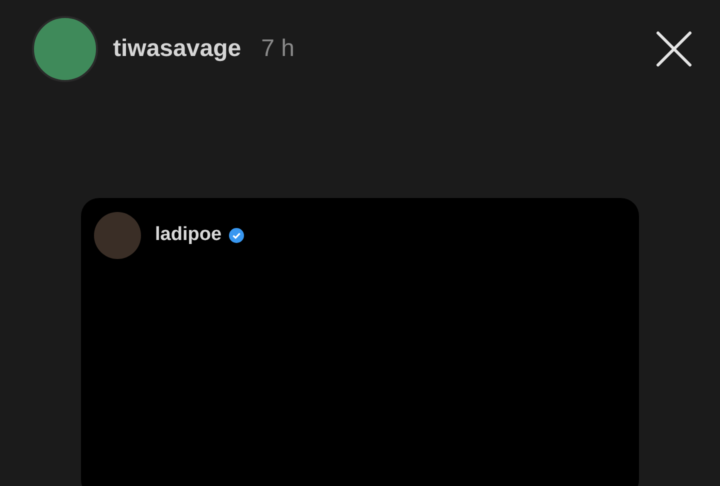 This screenshot has width=720, height=486. What do you see at coordinates (277, 49) in the screenshot?
I see `post-time: 7 h` at bounding box center [277, 49].